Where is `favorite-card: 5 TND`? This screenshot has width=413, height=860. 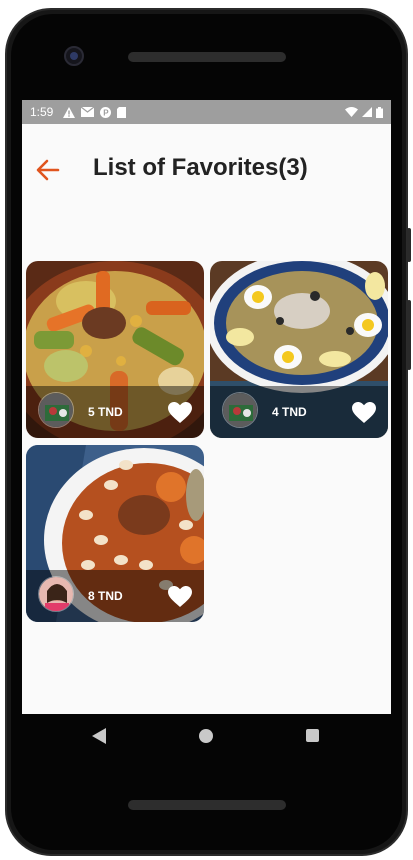 favorite-card: 5 TND is located at coordinates (115, 349).